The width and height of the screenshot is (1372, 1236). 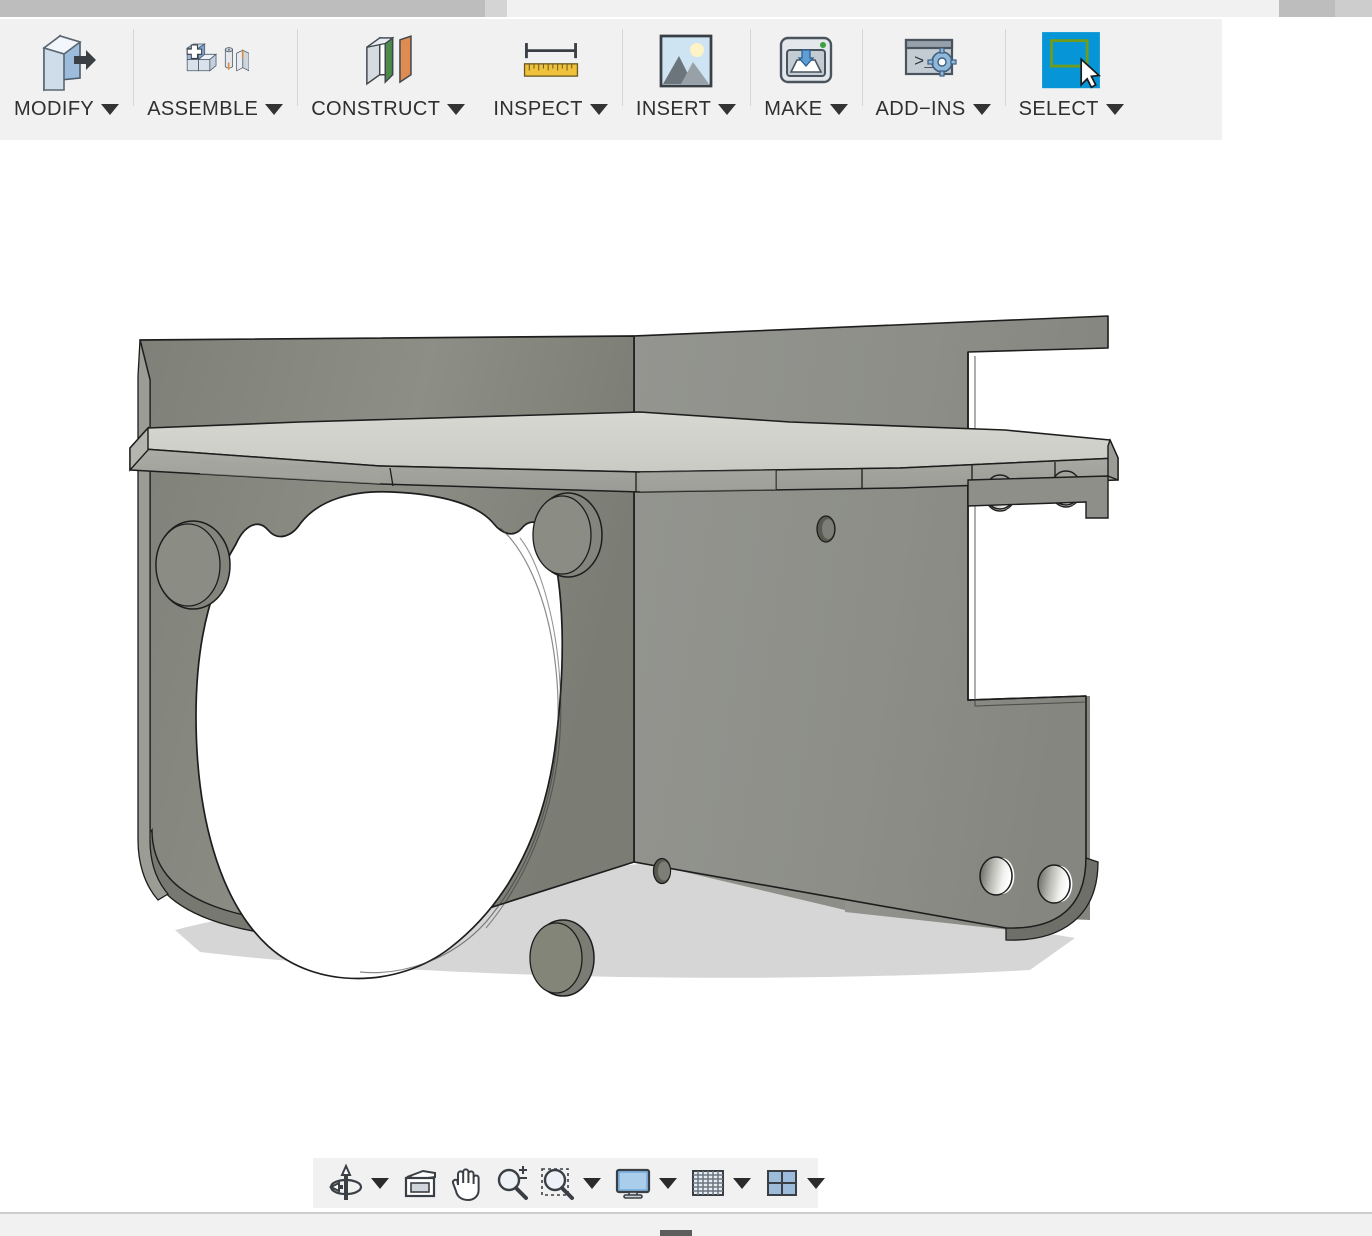 I want to click on ribbon-group-label: CONSTRUCT, so click(x=388, y=109).